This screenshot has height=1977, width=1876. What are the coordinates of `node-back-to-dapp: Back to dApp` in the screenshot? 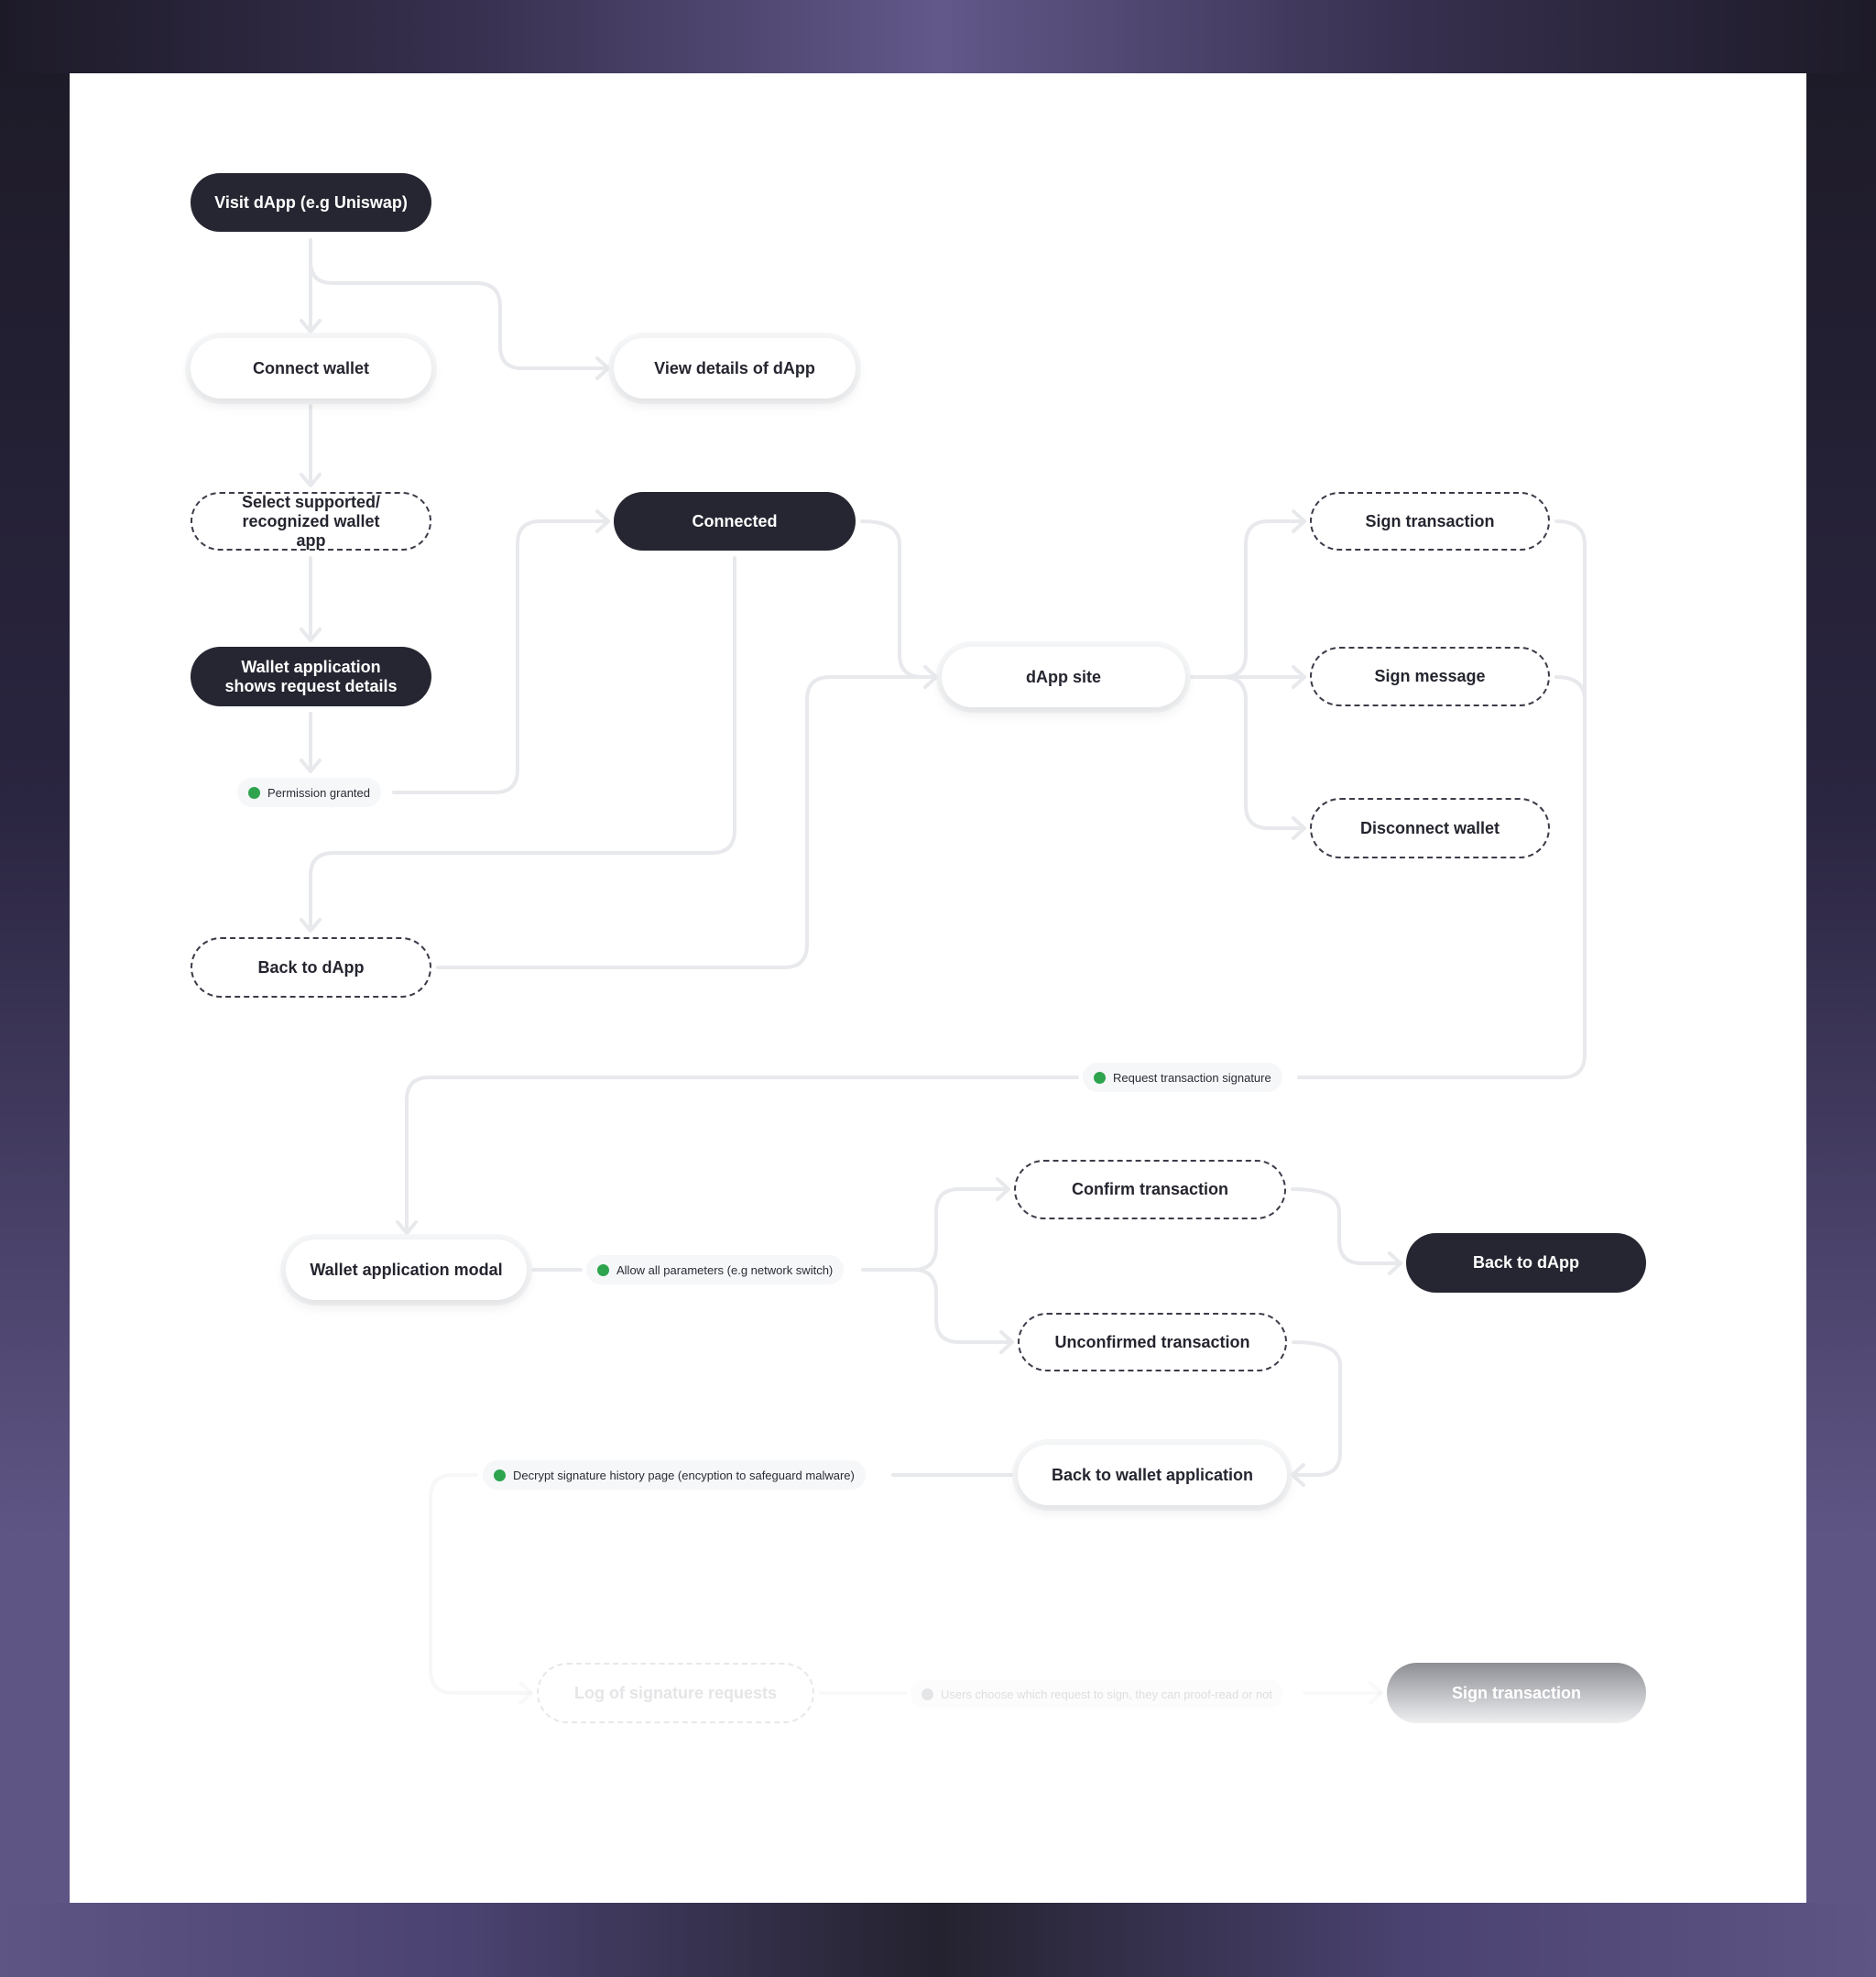 It's located at (311, 967).